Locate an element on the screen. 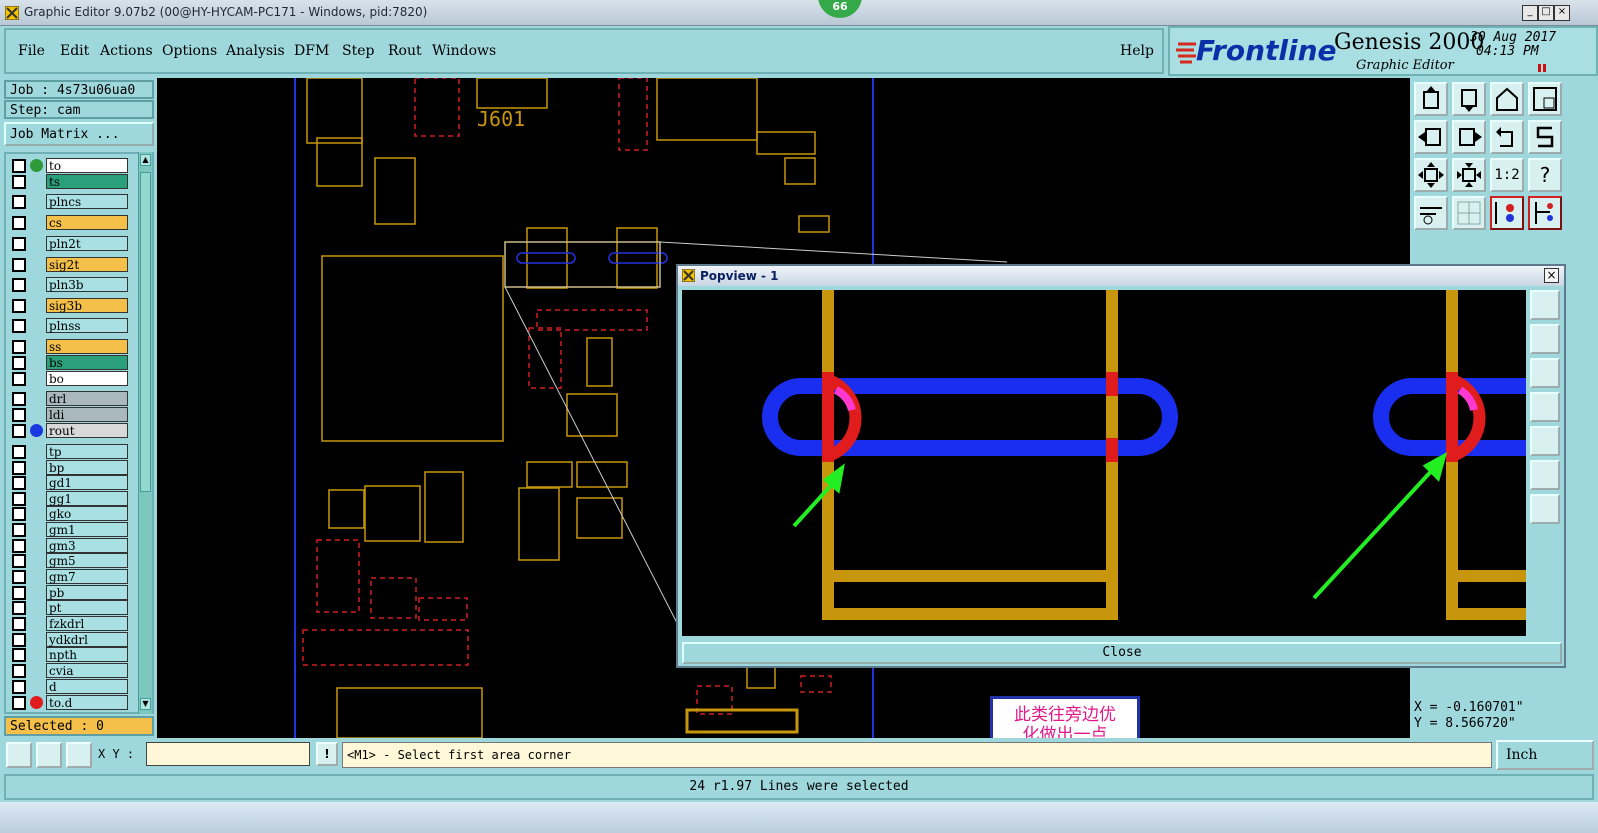 This screenshot has height=833, width=1598. layer-name: gm1 is located at coordinates (87, 529).